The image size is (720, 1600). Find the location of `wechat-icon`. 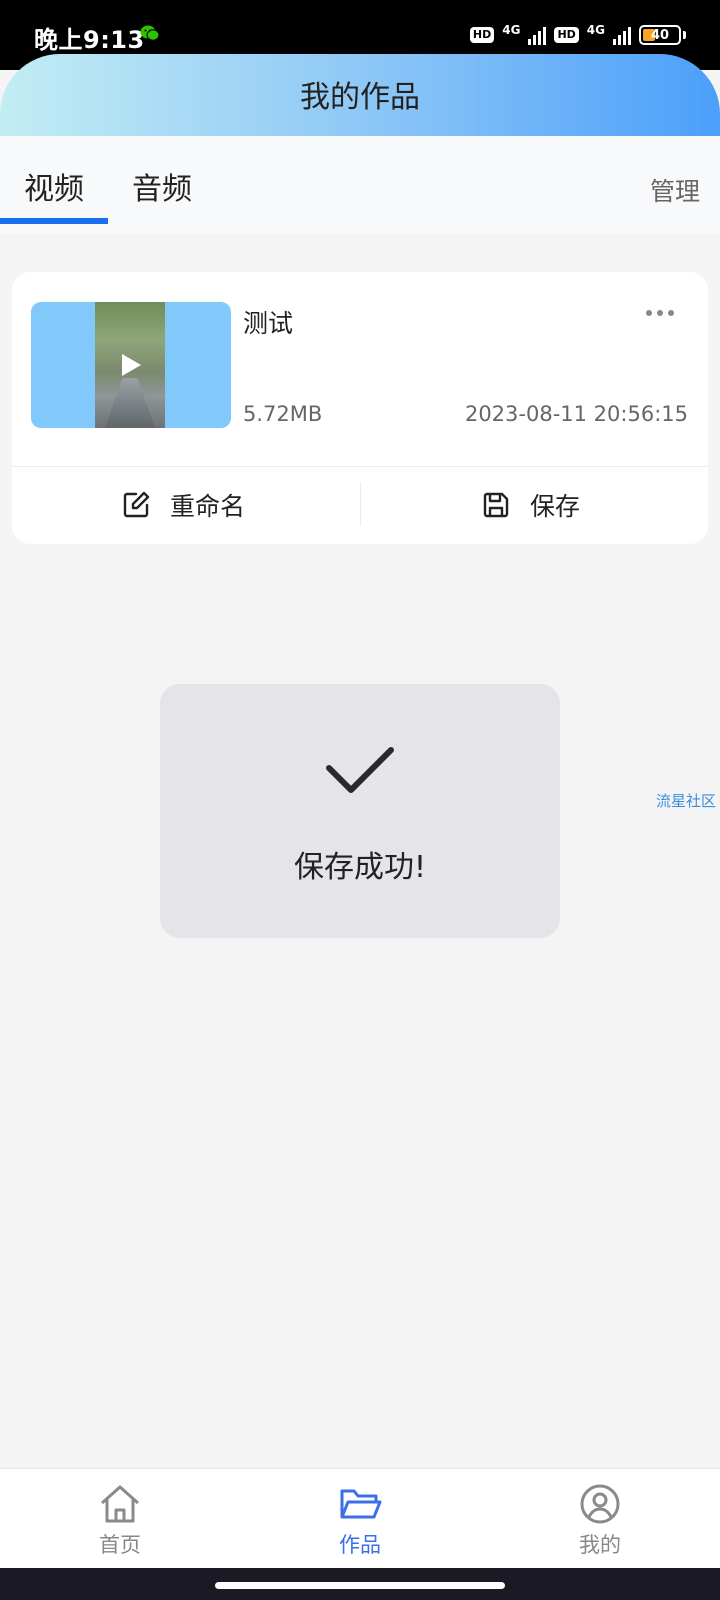

wechat-icon is located at coordinates (150, 33).